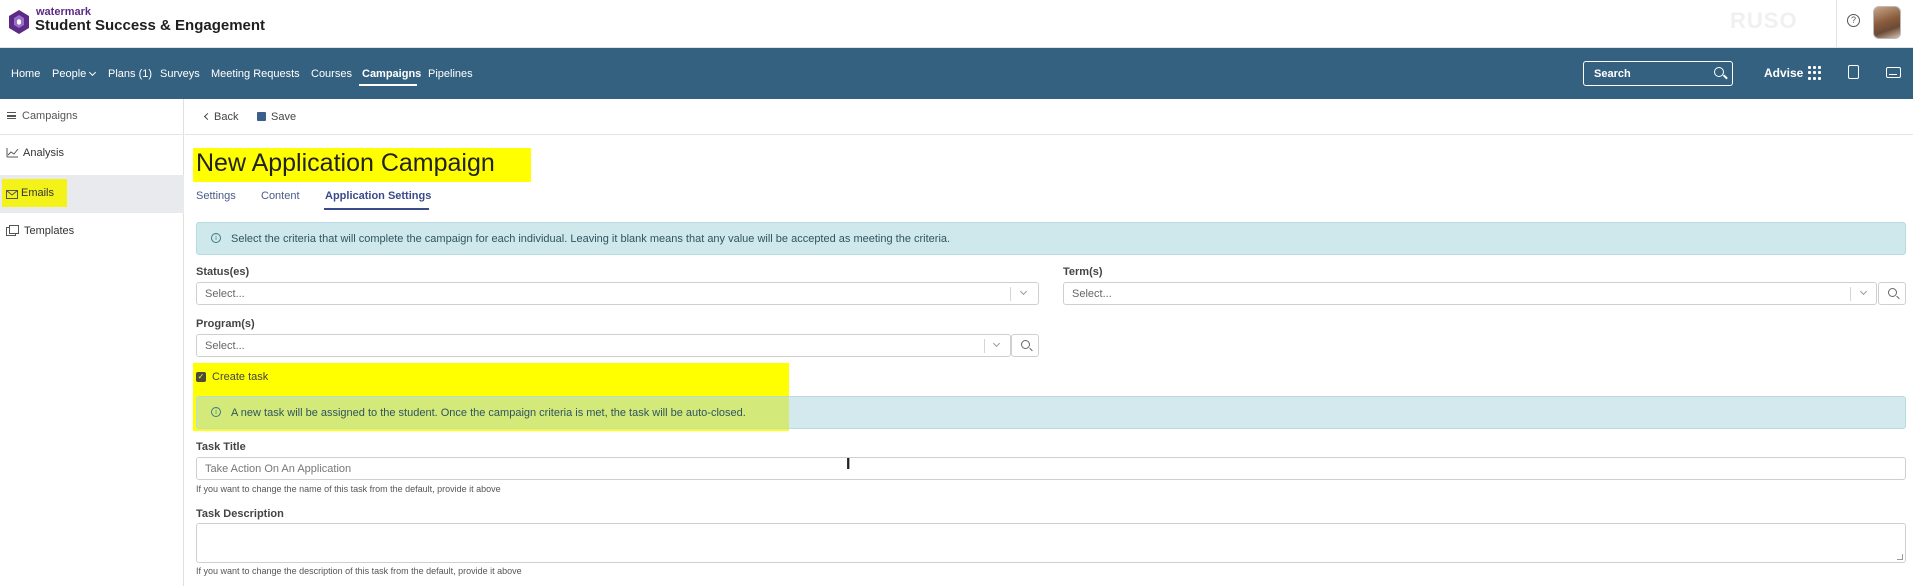 The height and width of the screenshot is (586, 1913). Describe the element at coordinates (130, 74) in the screenshot. I see `nav-plans: Plans (1)` at that location.